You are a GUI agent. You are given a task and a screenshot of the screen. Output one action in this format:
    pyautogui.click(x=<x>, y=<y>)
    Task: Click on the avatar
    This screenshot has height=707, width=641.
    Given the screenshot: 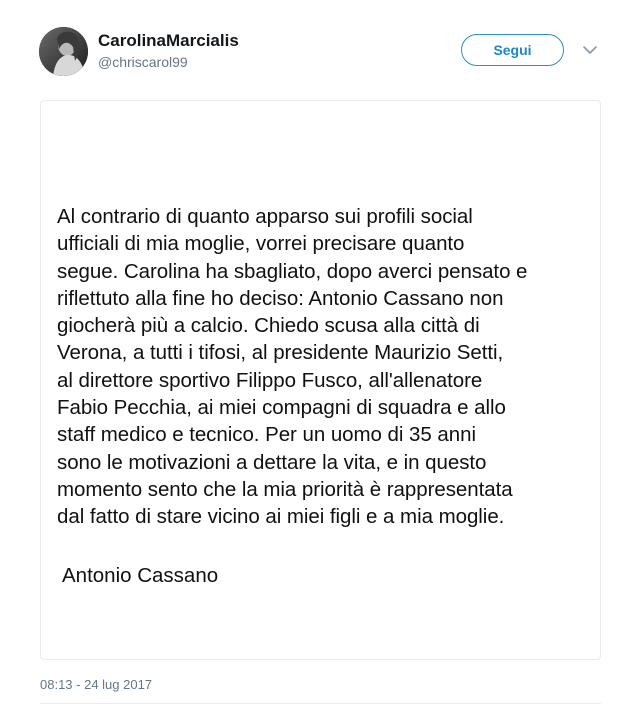 What is the action you would take?
    pyautogui.click(x=63, y=51)
    